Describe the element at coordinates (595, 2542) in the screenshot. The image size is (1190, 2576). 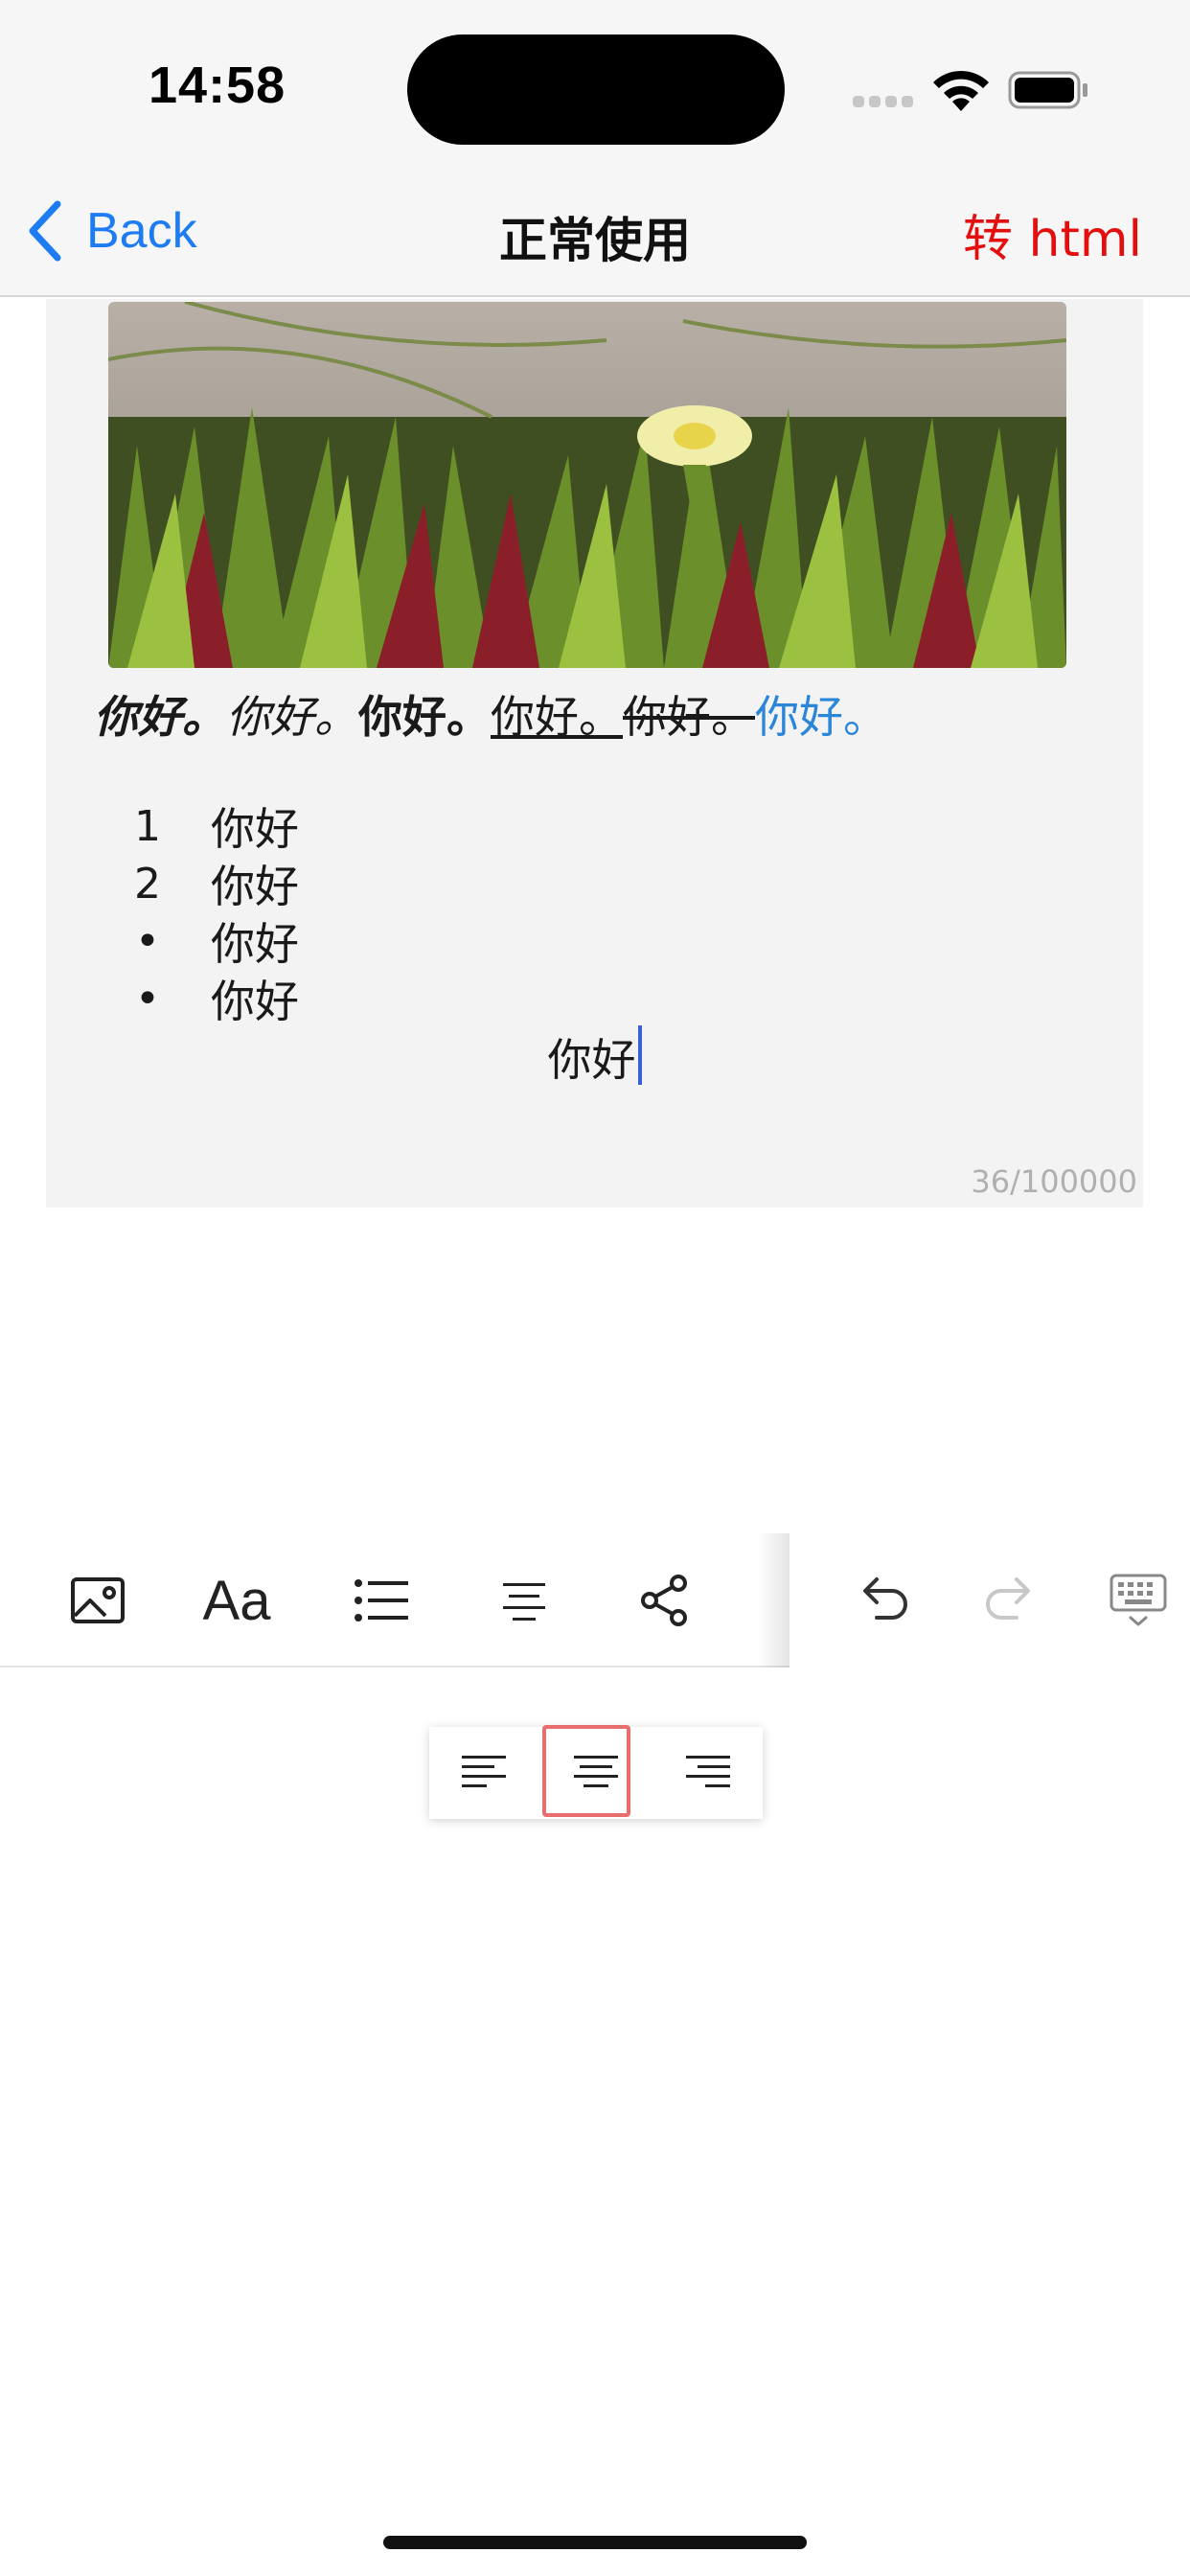
I see `home-indicator` at that location.